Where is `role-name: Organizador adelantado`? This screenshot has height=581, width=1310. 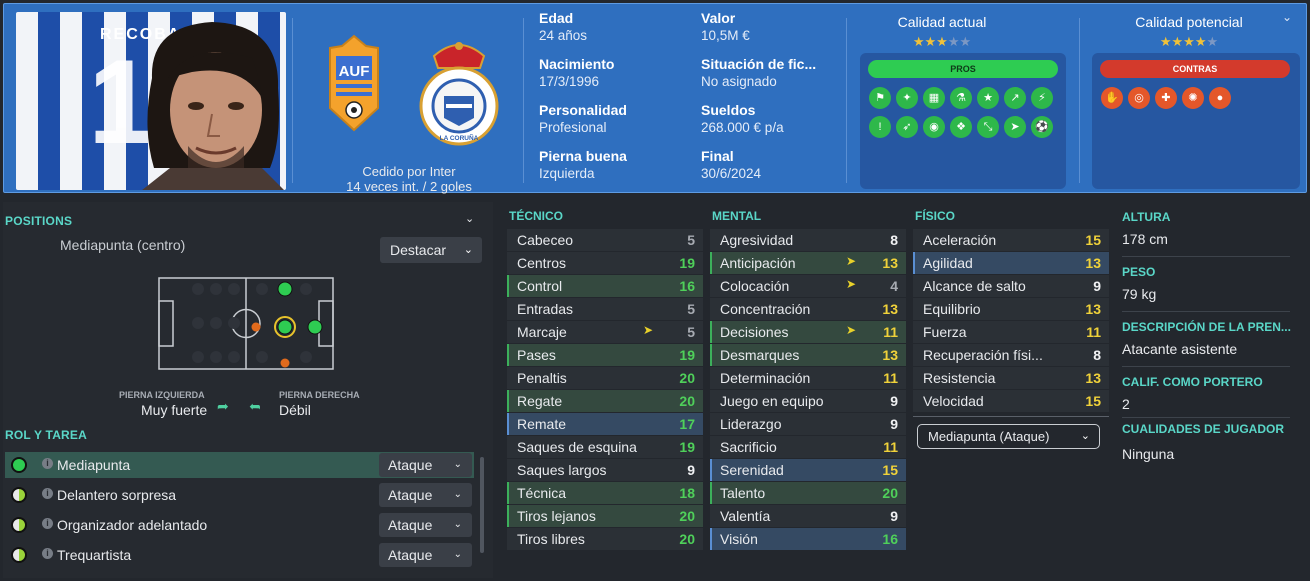 role-name: Organizador adelantado is located at coordinates (132, 525).